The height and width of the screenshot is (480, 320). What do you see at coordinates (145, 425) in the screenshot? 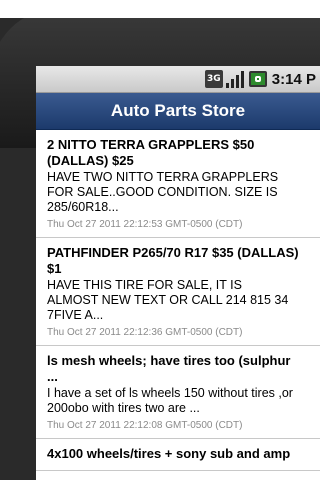
I see `listing-date: Thu Oct 27 2011 22:12:08 GMT-0500 (CDT)` at bounding box center [145, 425].